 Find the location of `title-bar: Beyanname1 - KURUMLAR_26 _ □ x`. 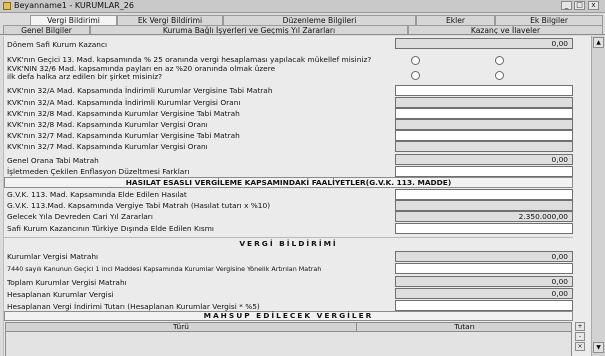

title-bar: Beyanname1 - KURUMLAR_26 _ □ x is located at coordinates (302, 6).